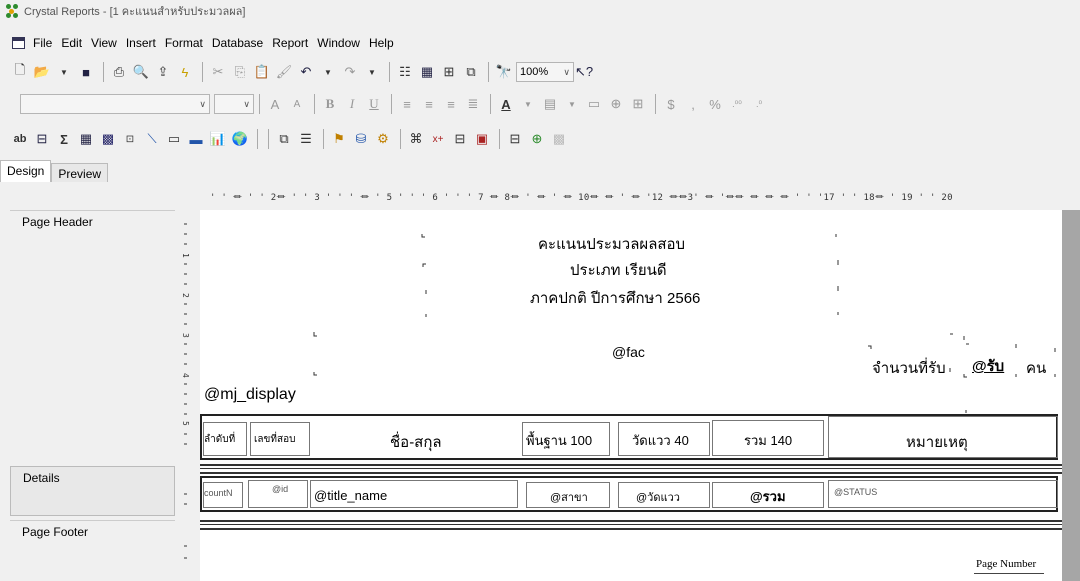 This screenshot has height=581, width=1080. I want to click on col-basic-header: พื้นฐาน 100, so click(559, 440).